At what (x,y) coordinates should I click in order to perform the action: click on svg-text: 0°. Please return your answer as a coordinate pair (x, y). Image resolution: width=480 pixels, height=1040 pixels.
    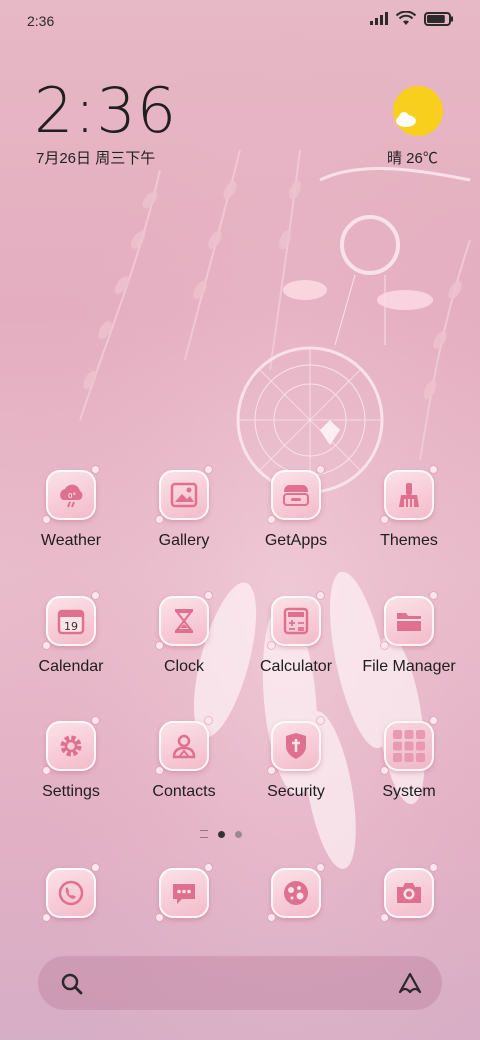
    Looking at the image, I should click on (72, 496).